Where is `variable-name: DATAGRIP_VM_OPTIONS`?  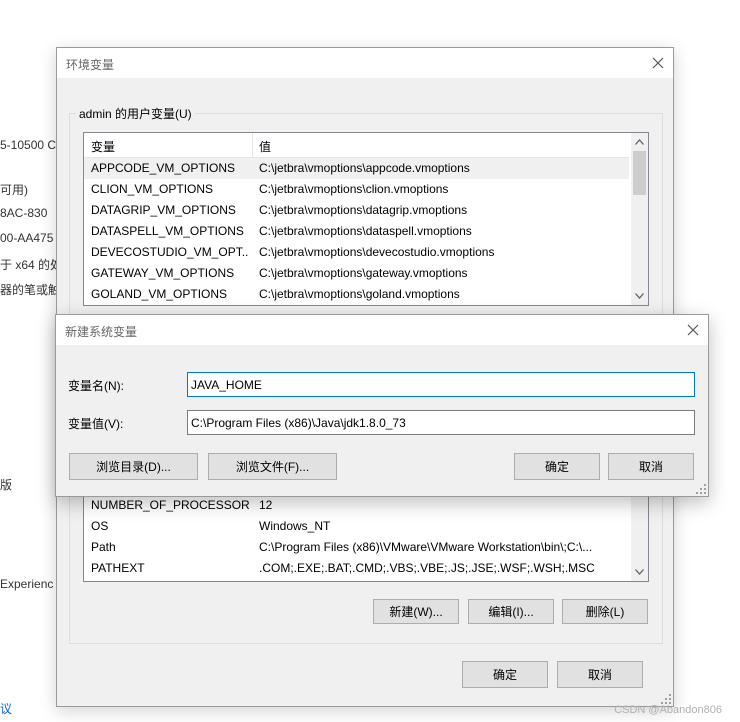
variable-name: DATAGRIP_VM_OPTIONS is located at coordinates (163, 210).